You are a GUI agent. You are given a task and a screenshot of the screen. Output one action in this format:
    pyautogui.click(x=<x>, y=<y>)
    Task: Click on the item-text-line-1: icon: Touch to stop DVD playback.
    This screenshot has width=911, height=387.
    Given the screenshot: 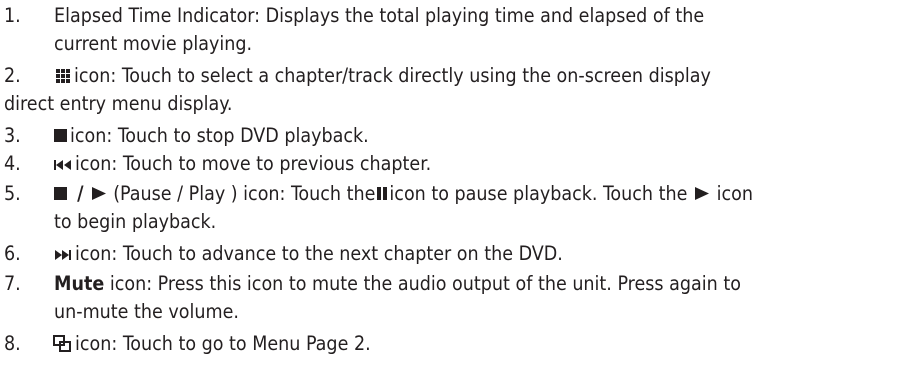 What is the action you would take?
    pyautogui.click(x=209, y=135)
    